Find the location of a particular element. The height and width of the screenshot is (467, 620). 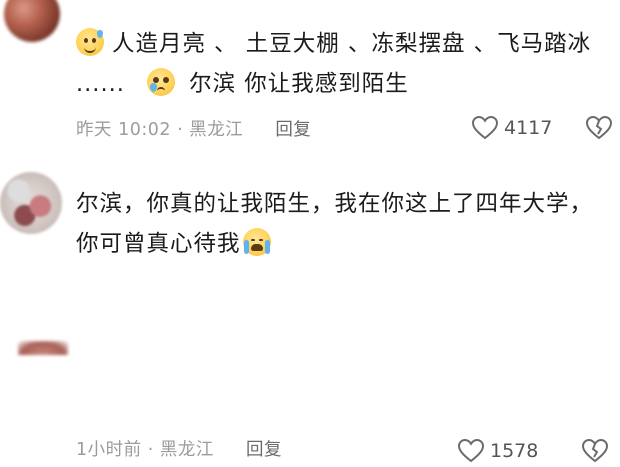

comment-text-part1: 尔滨，你真的让我陌生，我在你这上了四年大学，你可曾真心待我 is located at coordinates (335, 224).